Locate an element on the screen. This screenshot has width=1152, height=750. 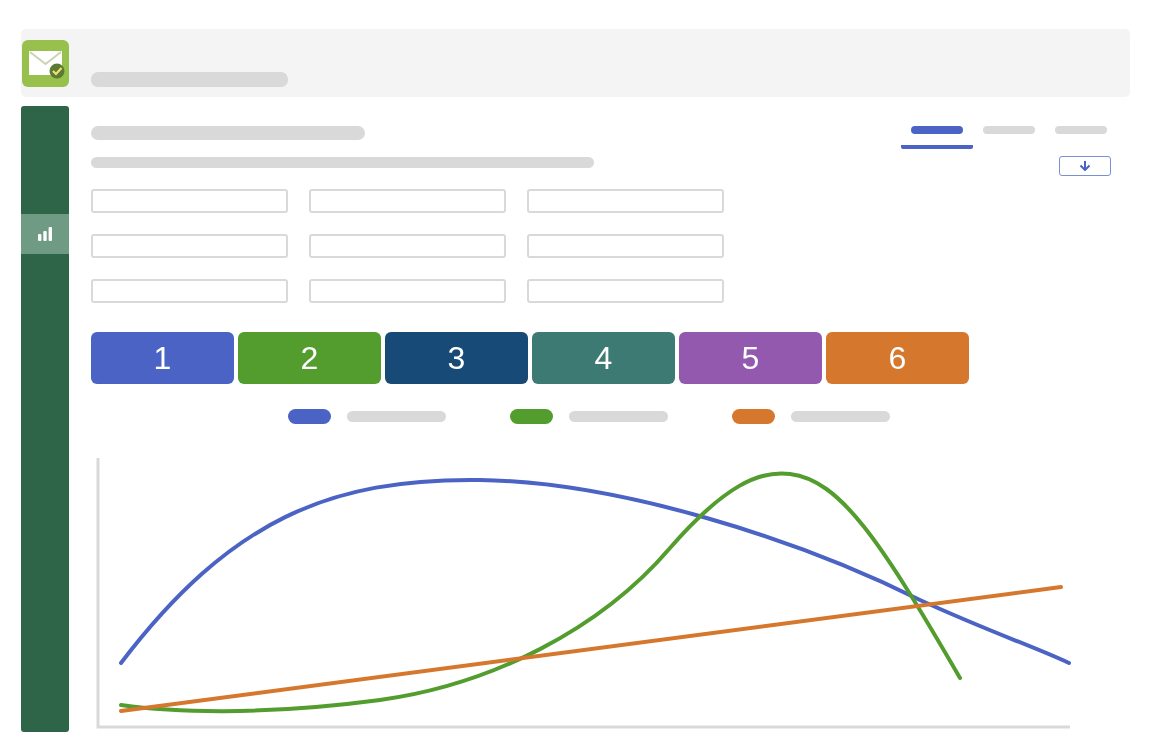
bar-chart-icon is located at coordinates (45, 234).